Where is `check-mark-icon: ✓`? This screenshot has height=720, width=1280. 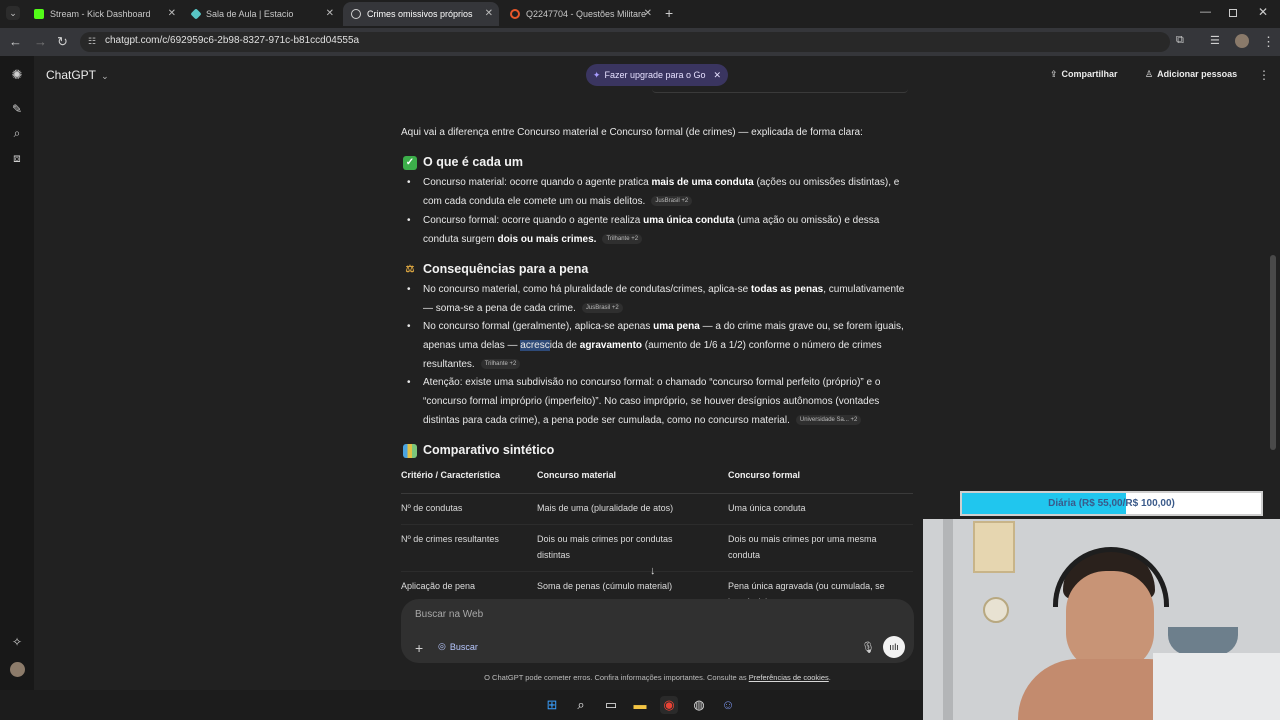 check-mark-icon: ✓ is located at coordinates (410, 162).